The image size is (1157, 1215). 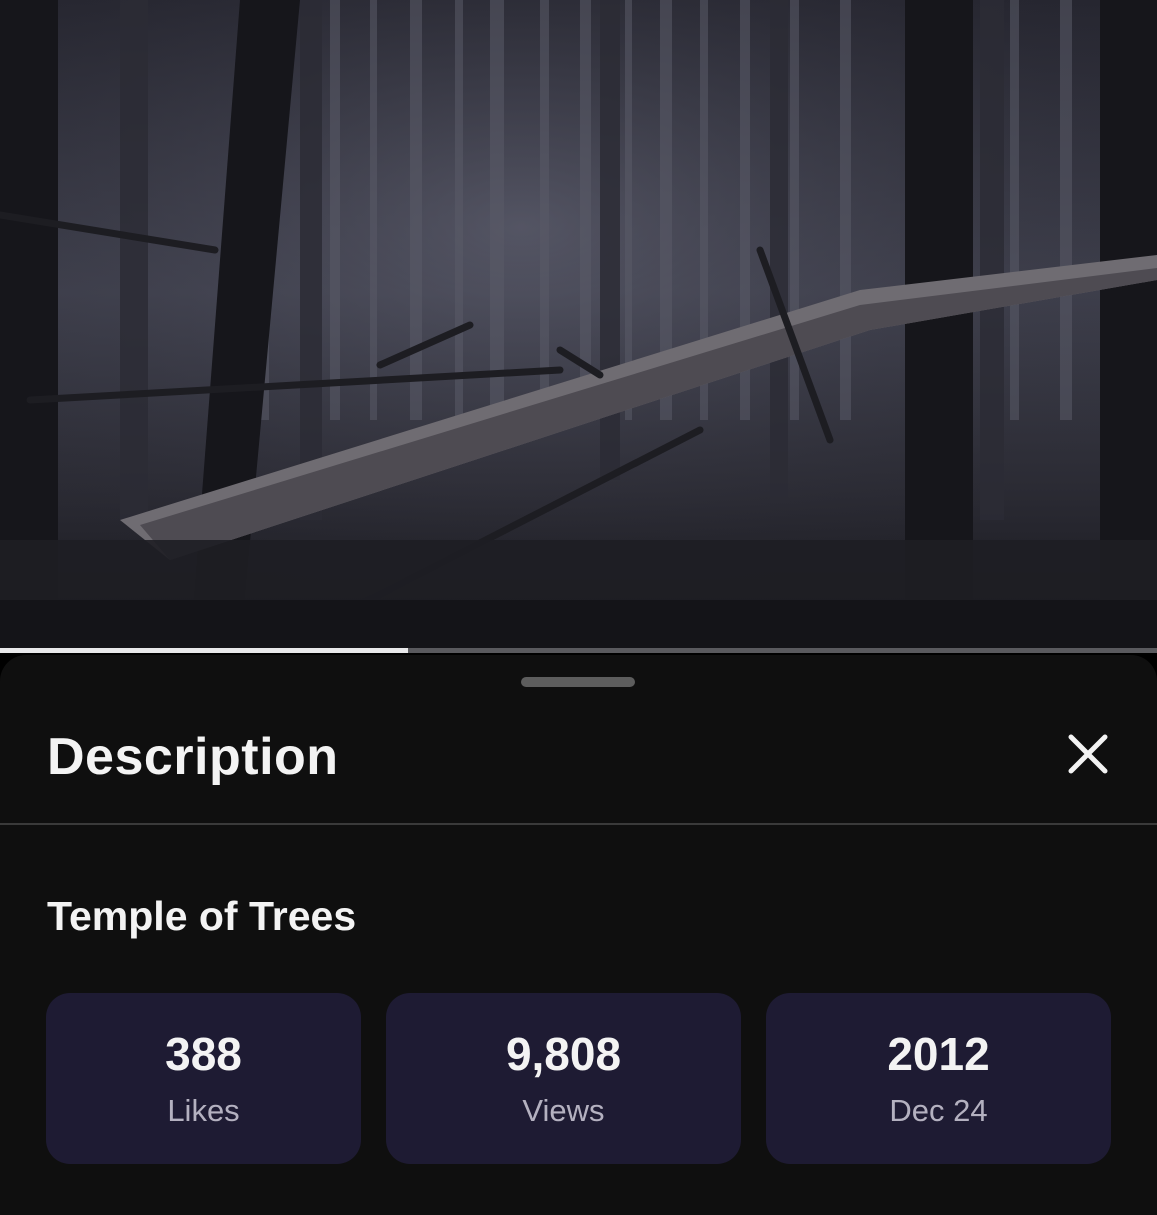 What do you see at coordinates (202, 916) in the screenshot?
I see `video-title: Temple of Trees` at bounding box center [202, 916].